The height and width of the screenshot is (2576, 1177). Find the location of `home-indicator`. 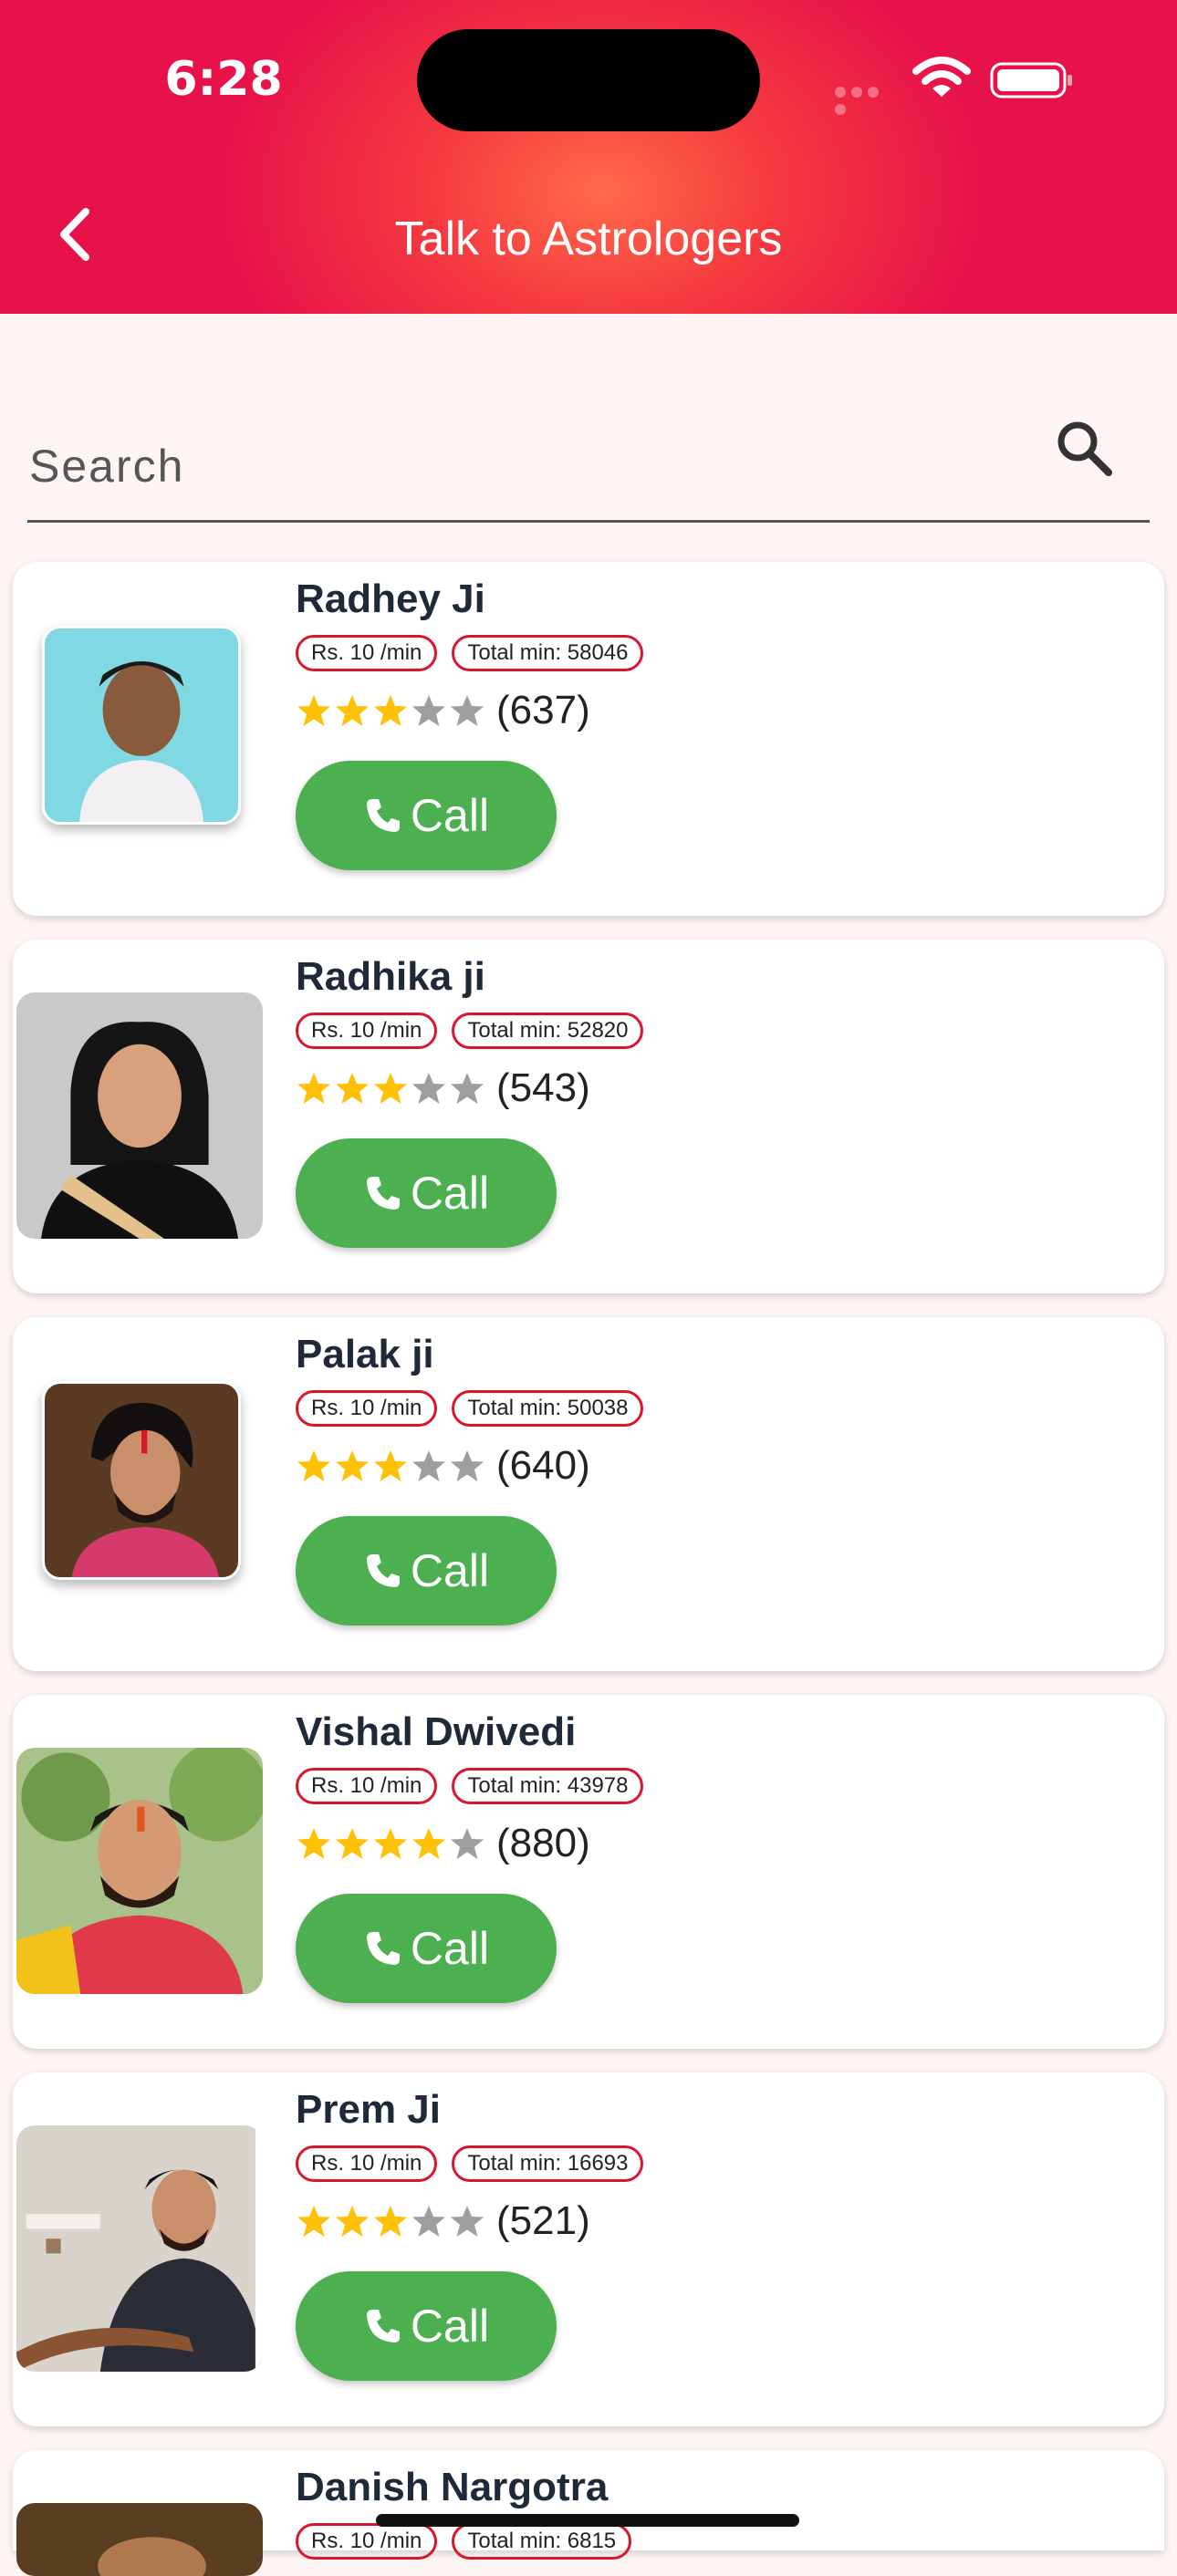

home-indicator is located at coordinates (588, 2520).